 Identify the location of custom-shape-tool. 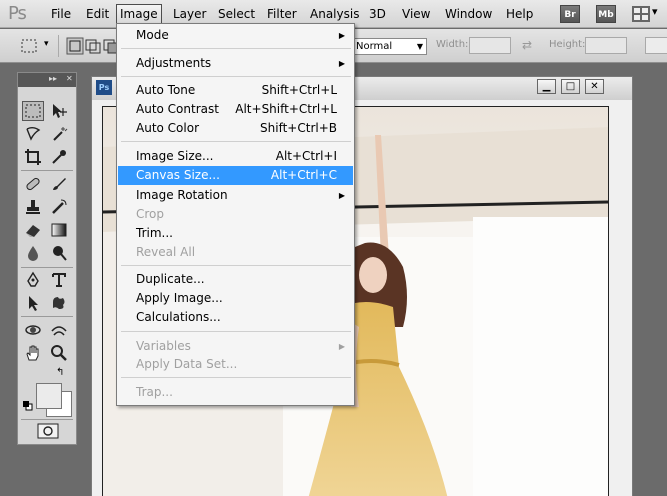
(59, 303).